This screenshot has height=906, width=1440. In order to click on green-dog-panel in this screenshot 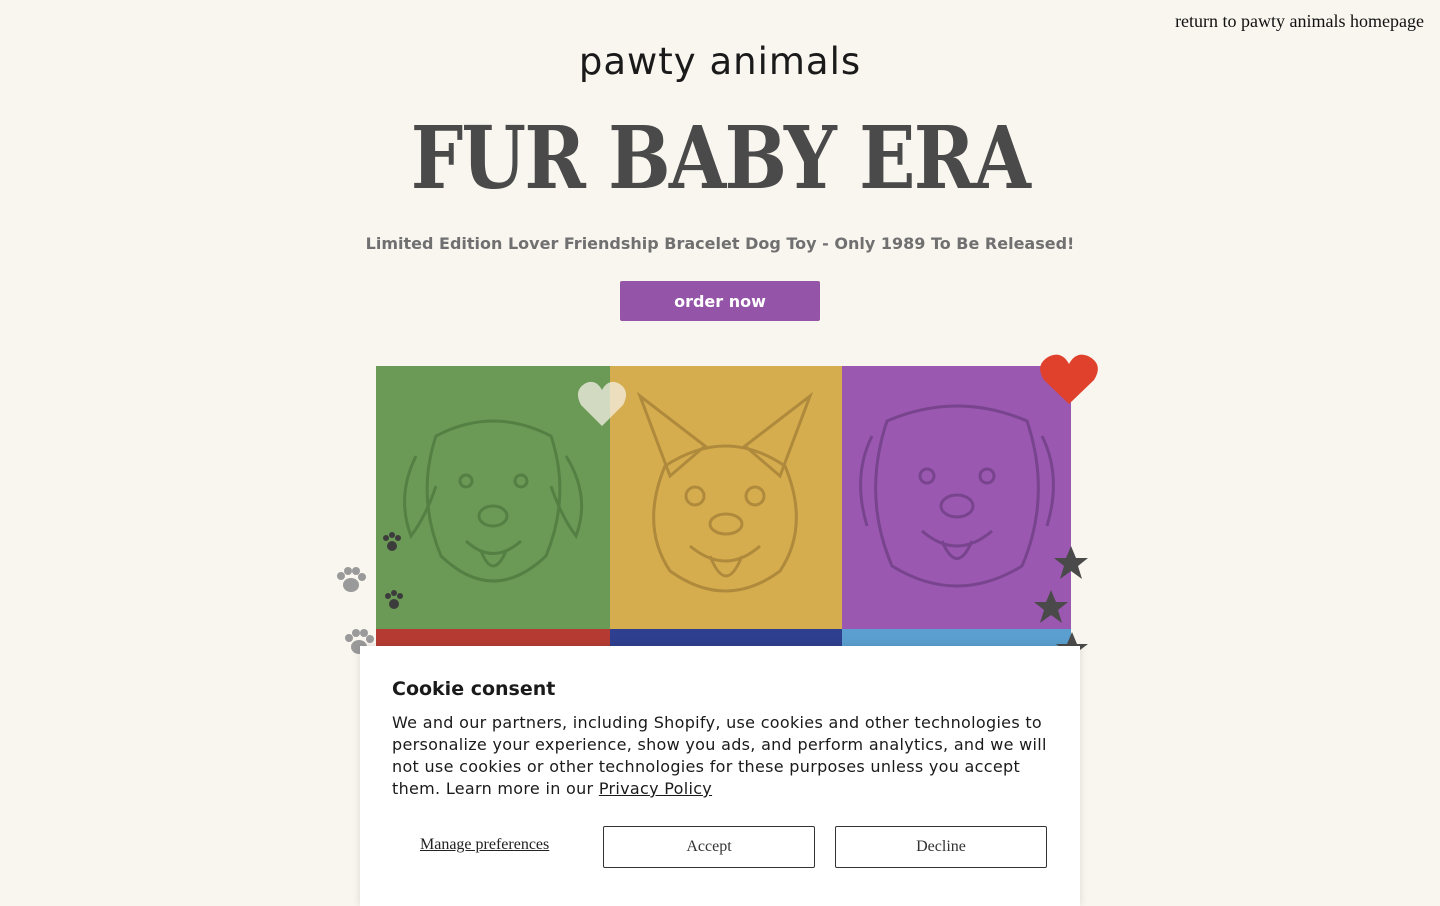, I will do `click(493, 497)`.